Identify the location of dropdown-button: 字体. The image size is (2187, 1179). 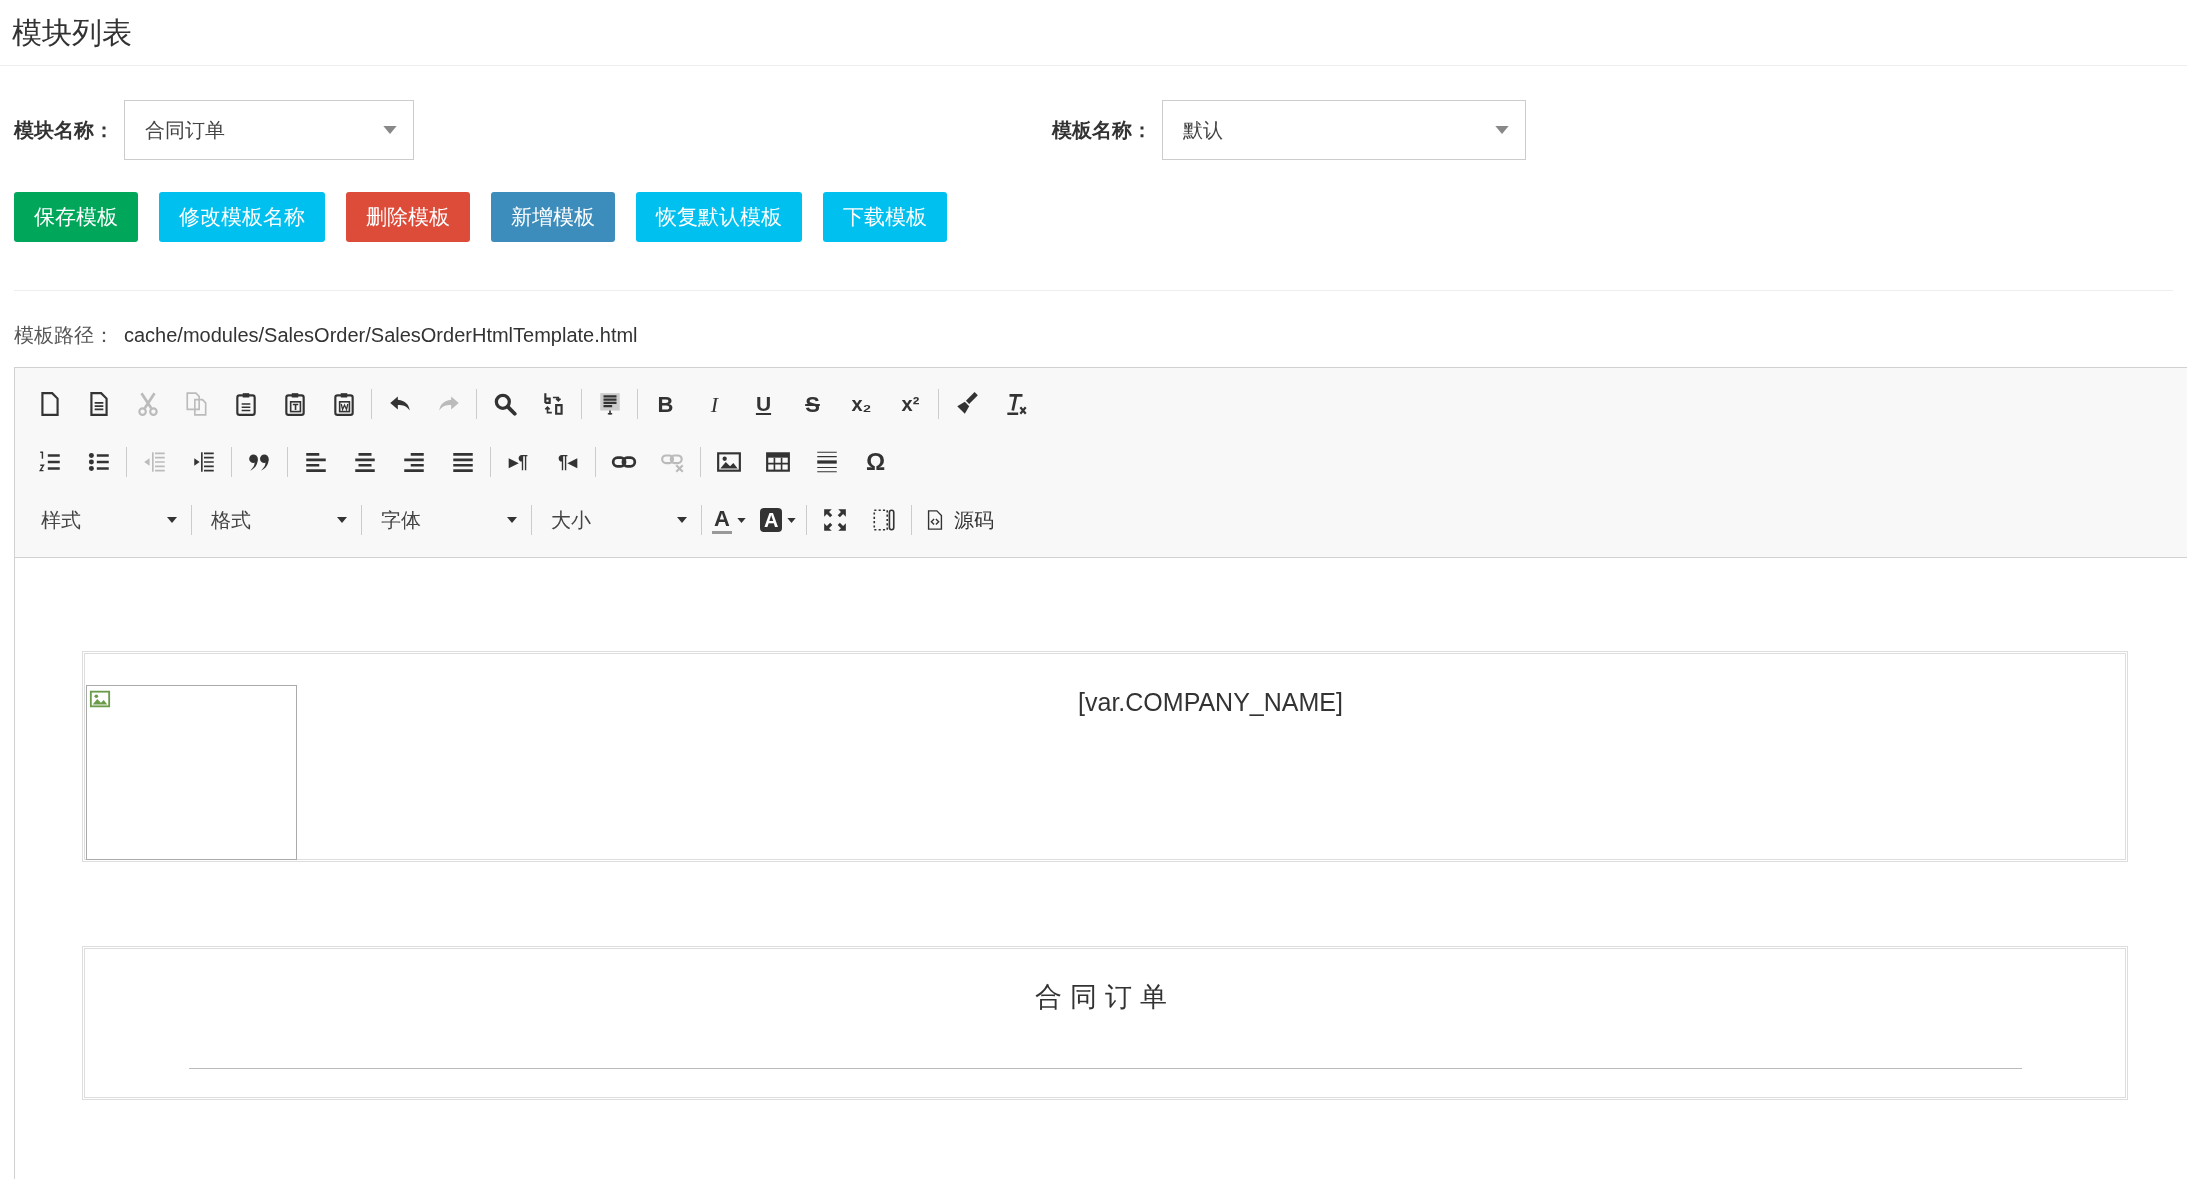
(446, 520).